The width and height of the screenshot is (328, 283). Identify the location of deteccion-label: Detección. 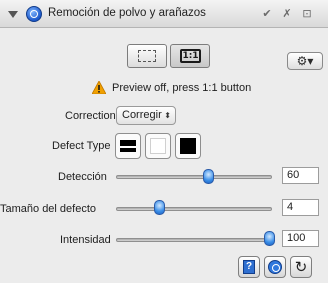
(82, 177).